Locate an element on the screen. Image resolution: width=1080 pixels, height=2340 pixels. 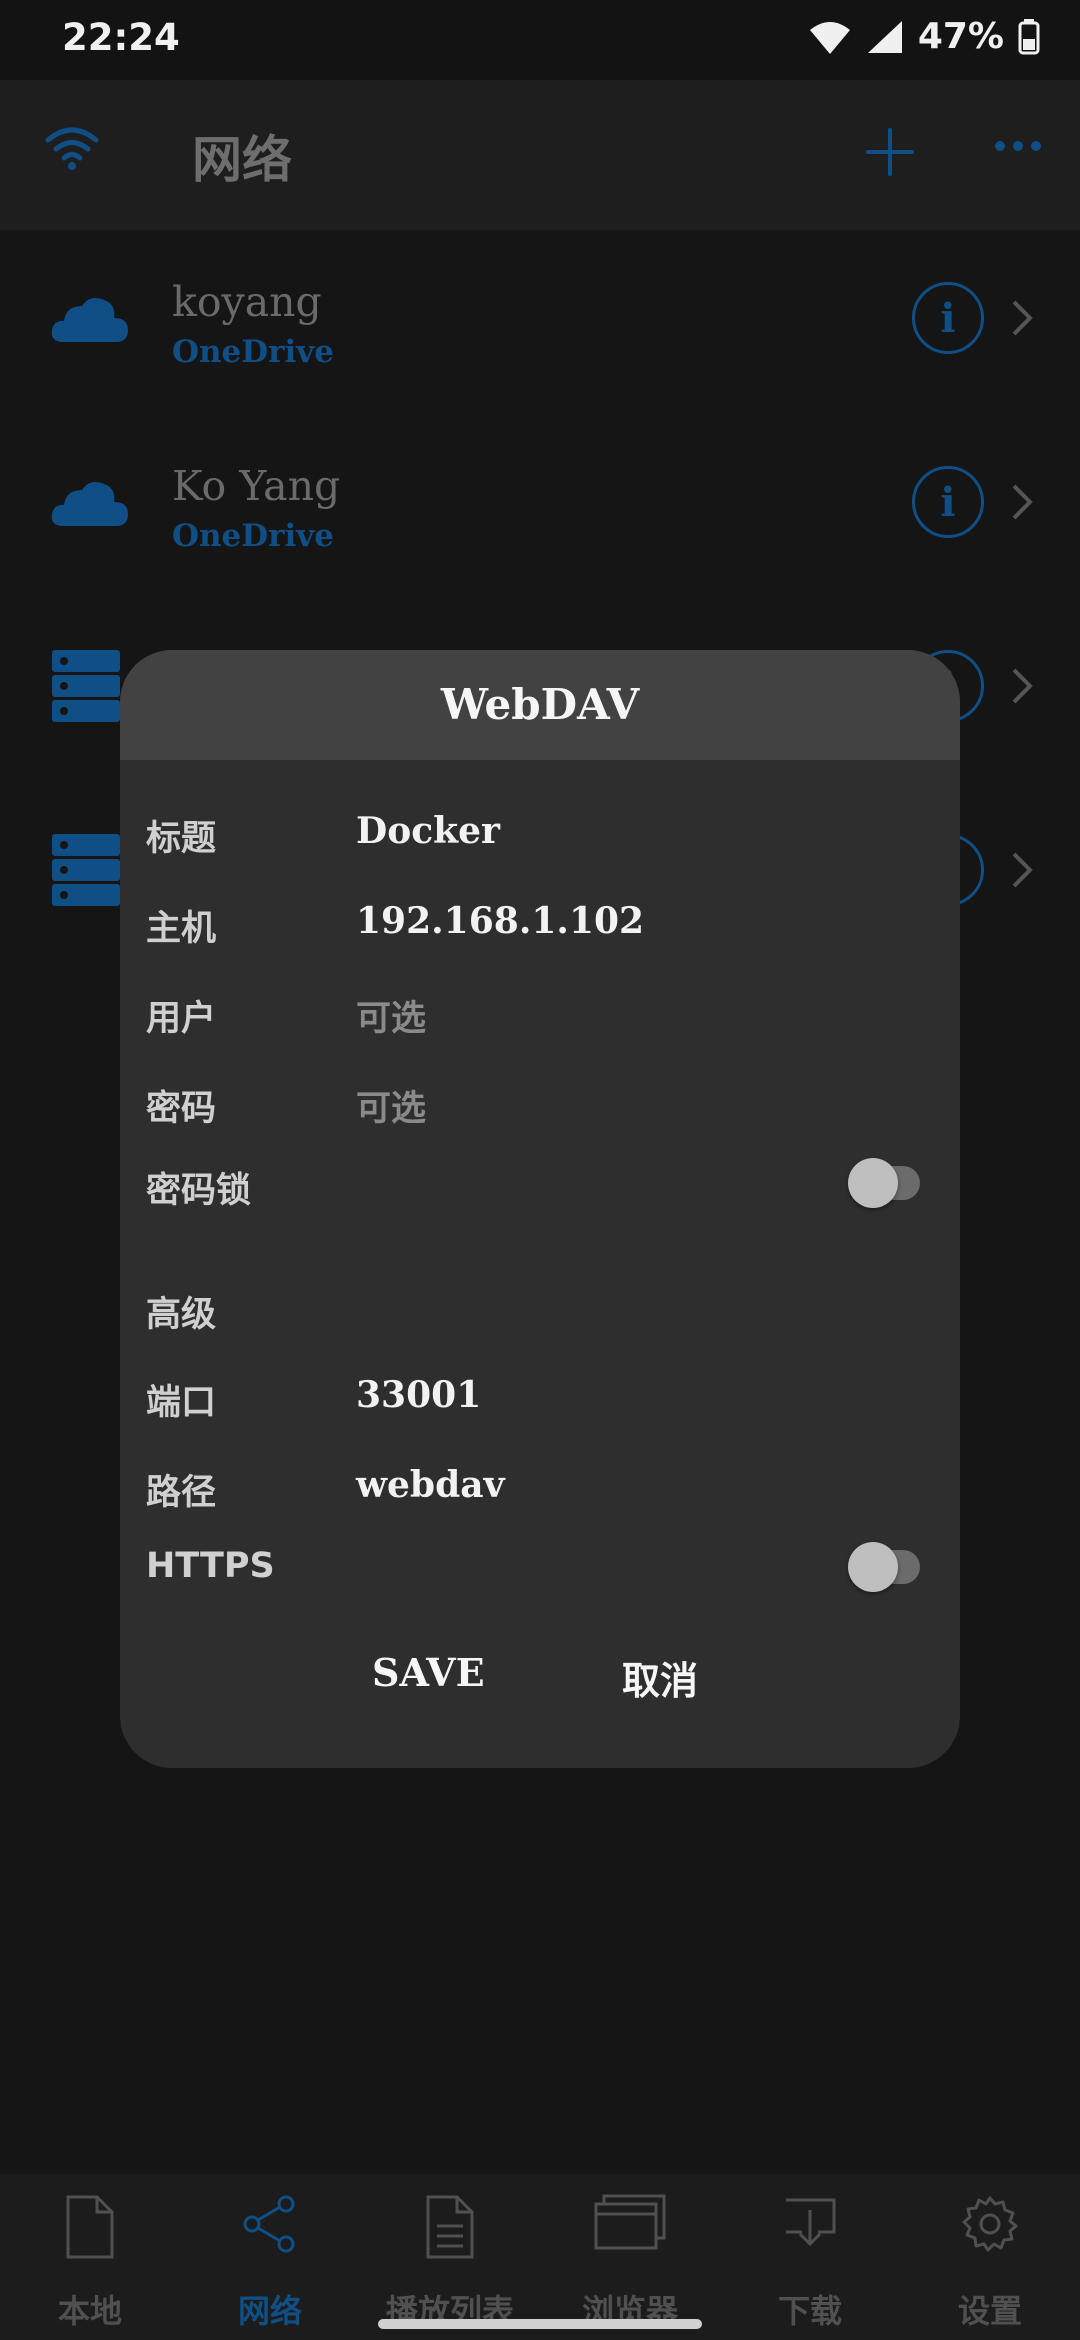
dialog-header: WebDAV is located at coordinates (540, 705).